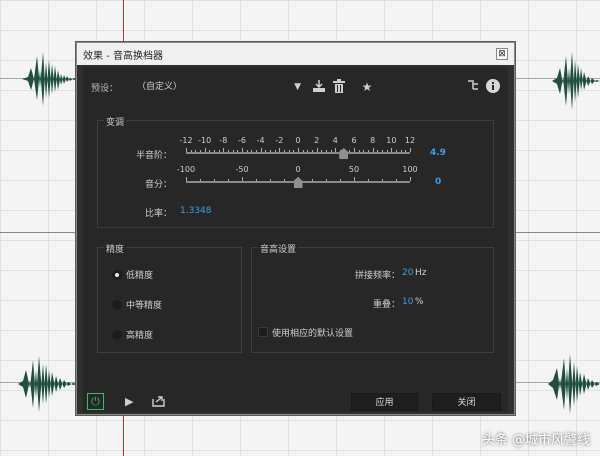  What do you see at coordinates (466, 402) in the screenshot?
I see `close-button: 关闭` at bounding box center [466, 402].